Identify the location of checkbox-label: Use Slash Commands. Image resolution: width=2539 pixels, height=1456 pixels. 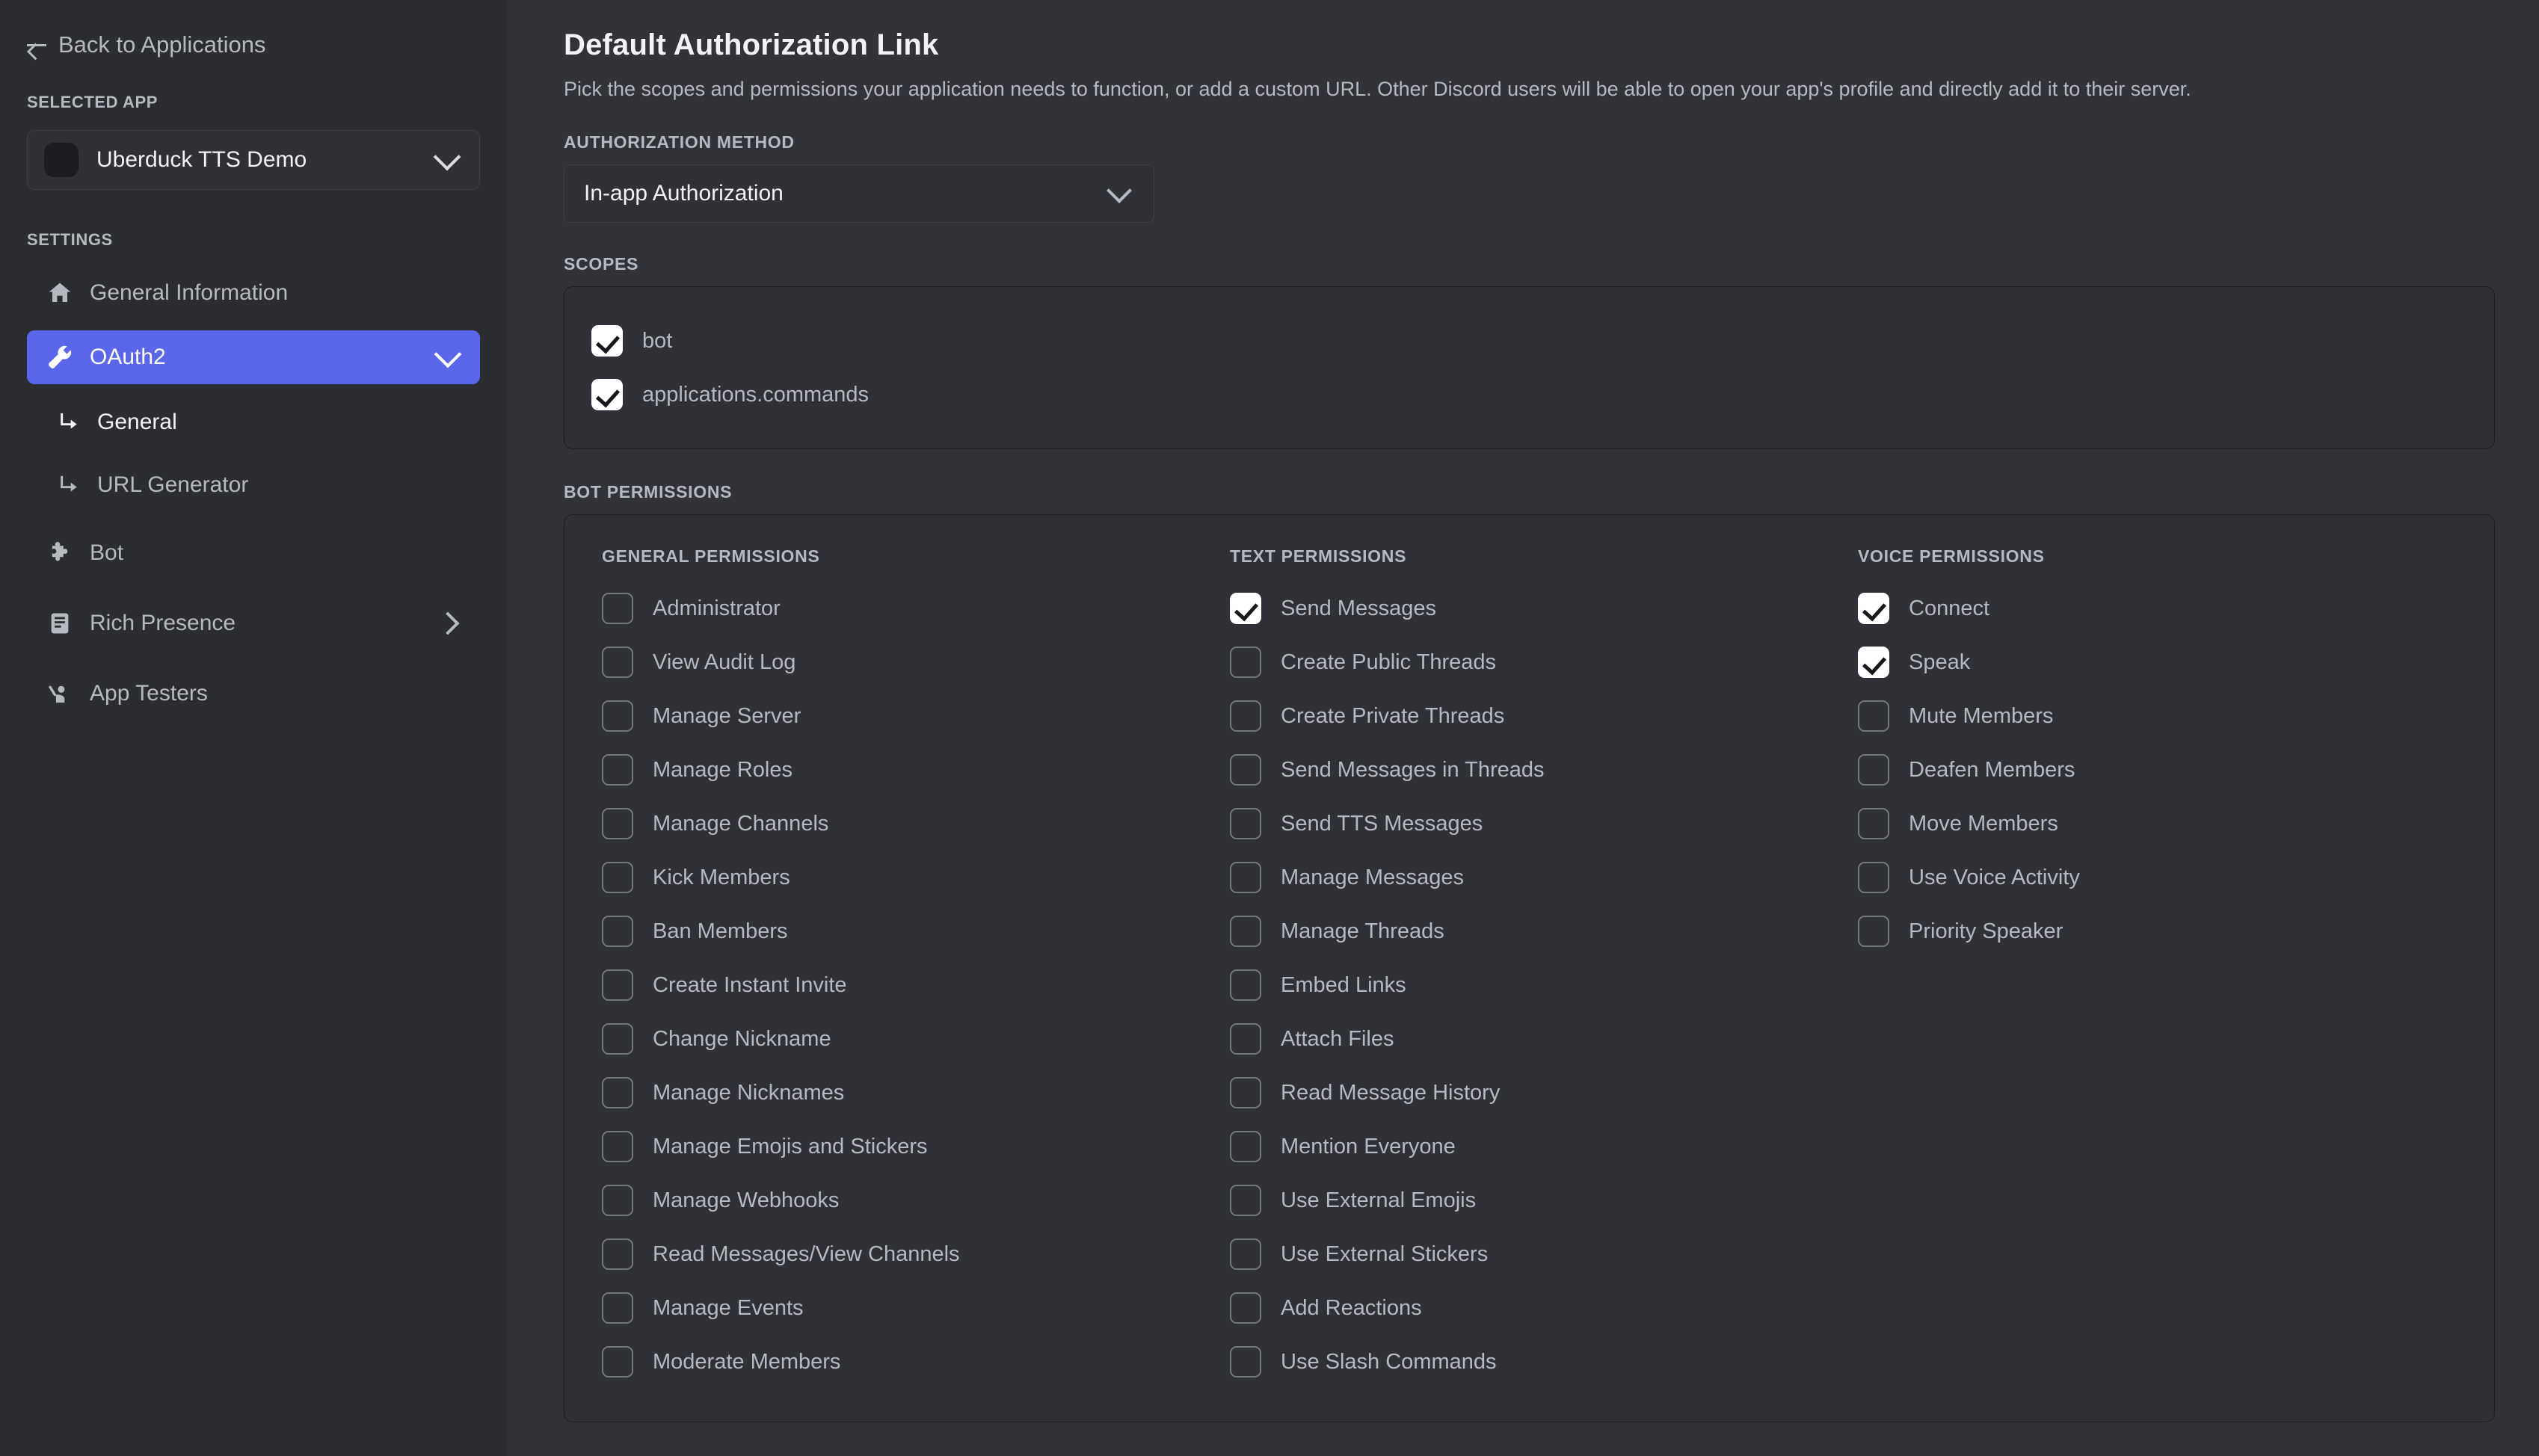
(1389, 1361).